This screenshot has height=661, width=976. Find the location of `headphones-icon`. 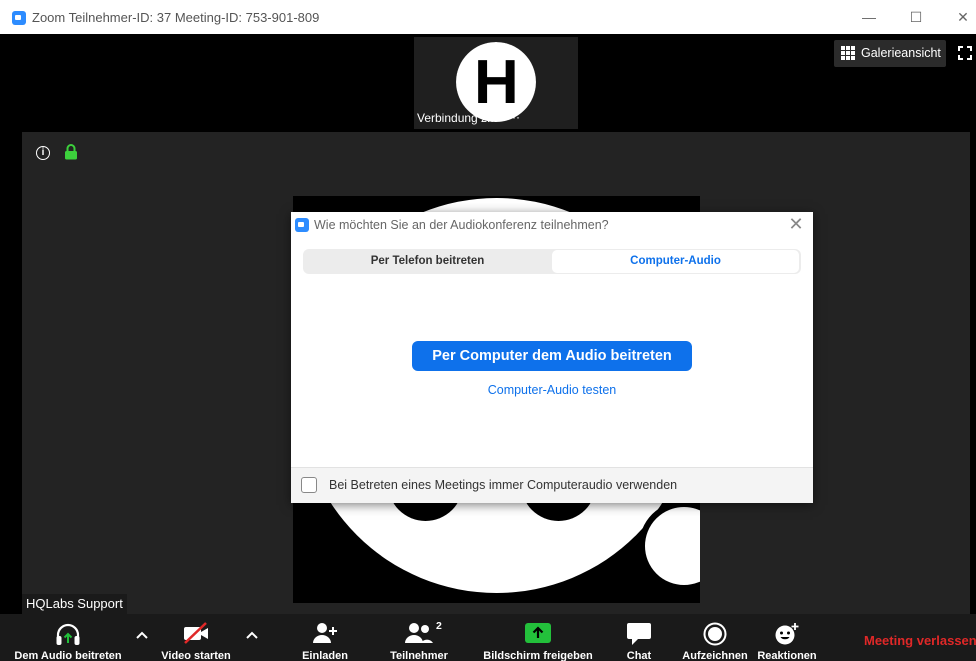

headphones-icon is located at coordinates (68, 634).